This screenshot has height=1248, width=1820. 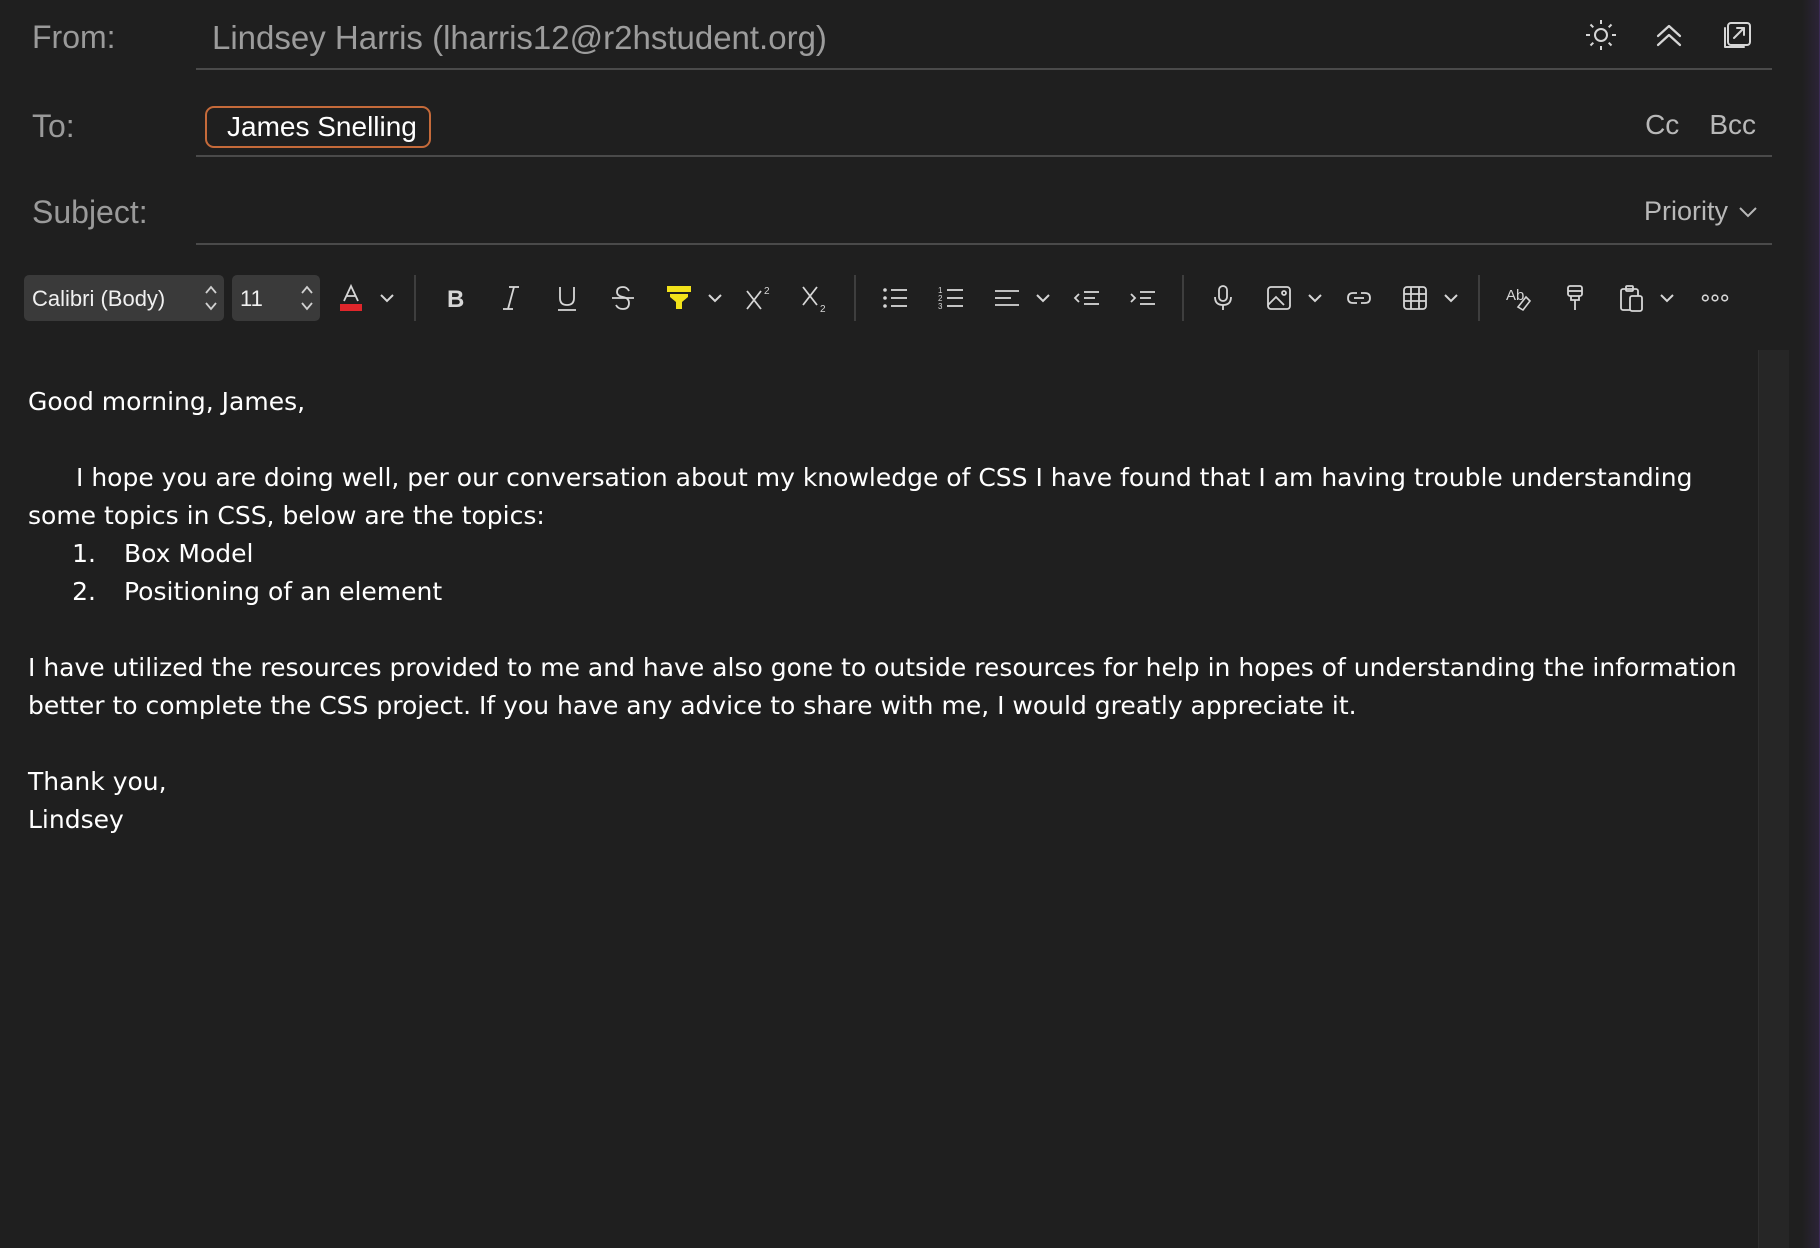 What do you see at coordinates (251, 298) in the screenshot?
I see `font-size-value: 11` at bounding box center [251, 298].